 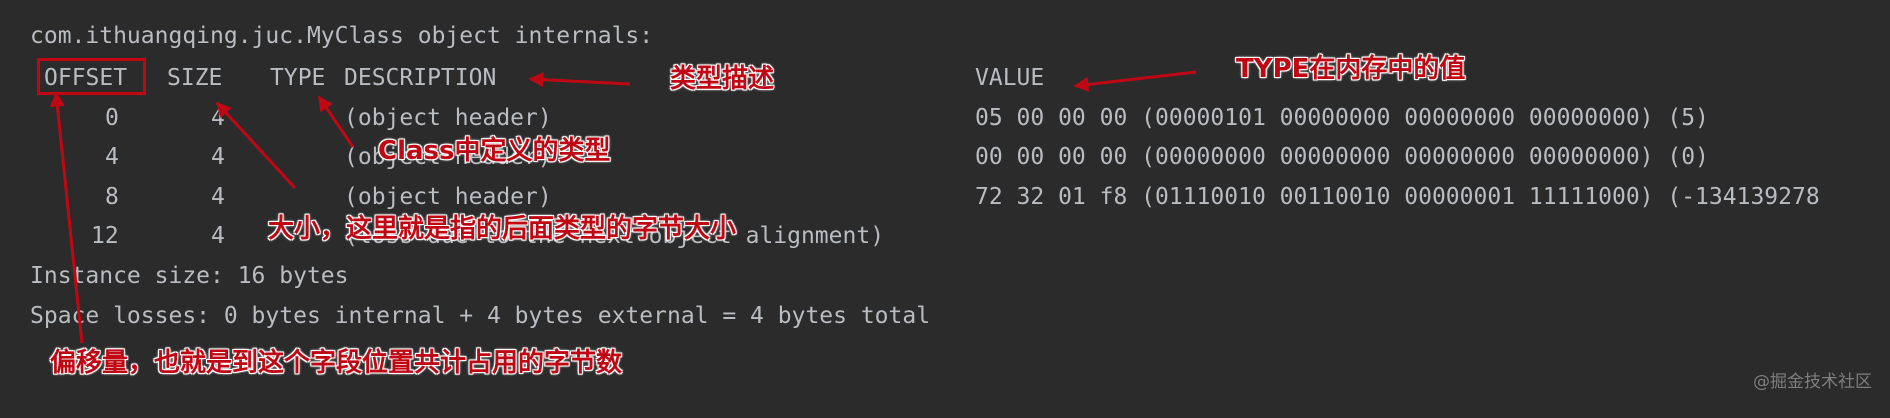 I want to click on annotation-type-description: 类型描述, so click(x=722, y=79).